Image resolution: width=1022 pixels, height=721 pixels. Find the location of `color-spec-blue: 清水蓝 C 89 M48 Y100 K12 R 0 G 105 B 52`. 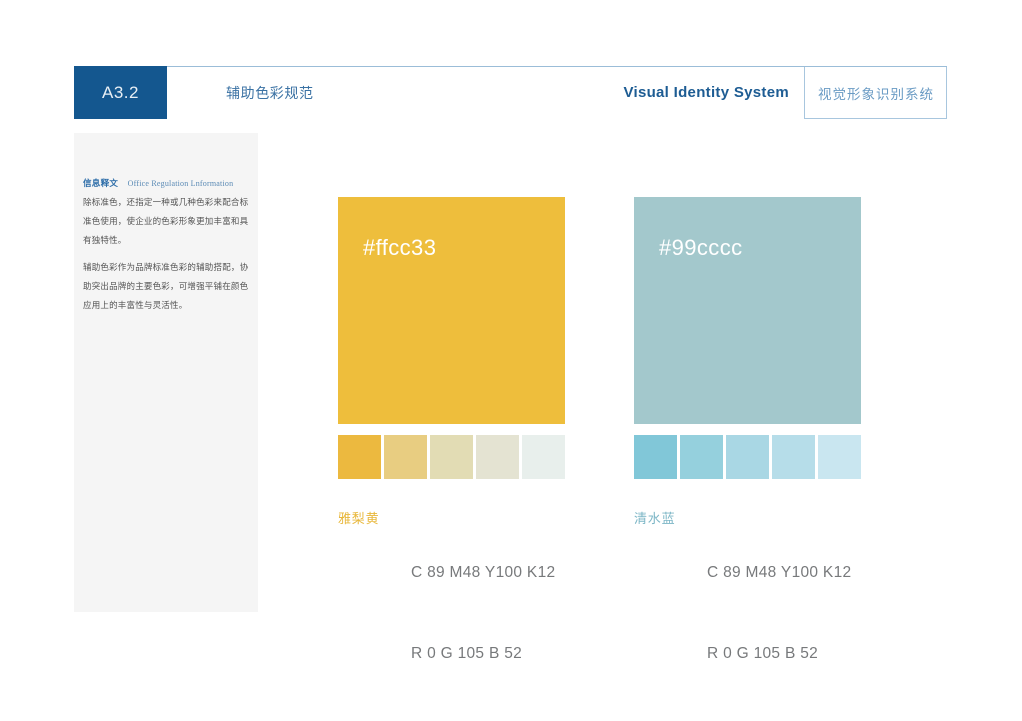

color-spec-blue: 清水蓝 C 89 M48 Y100 K12 R 0 G 105 B 52 is located at coordinates (747, 613).